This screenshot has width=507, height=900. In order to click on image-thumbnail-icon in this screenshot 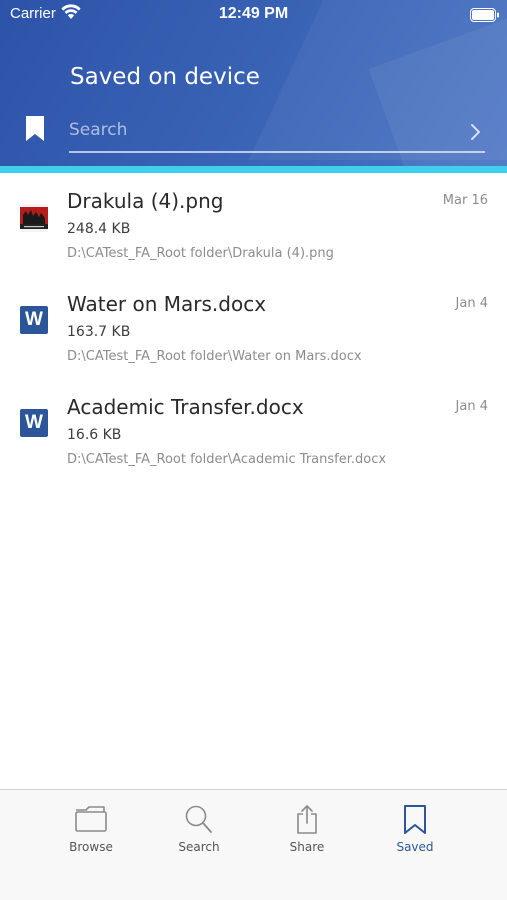, I will do `click(34, 218)`.